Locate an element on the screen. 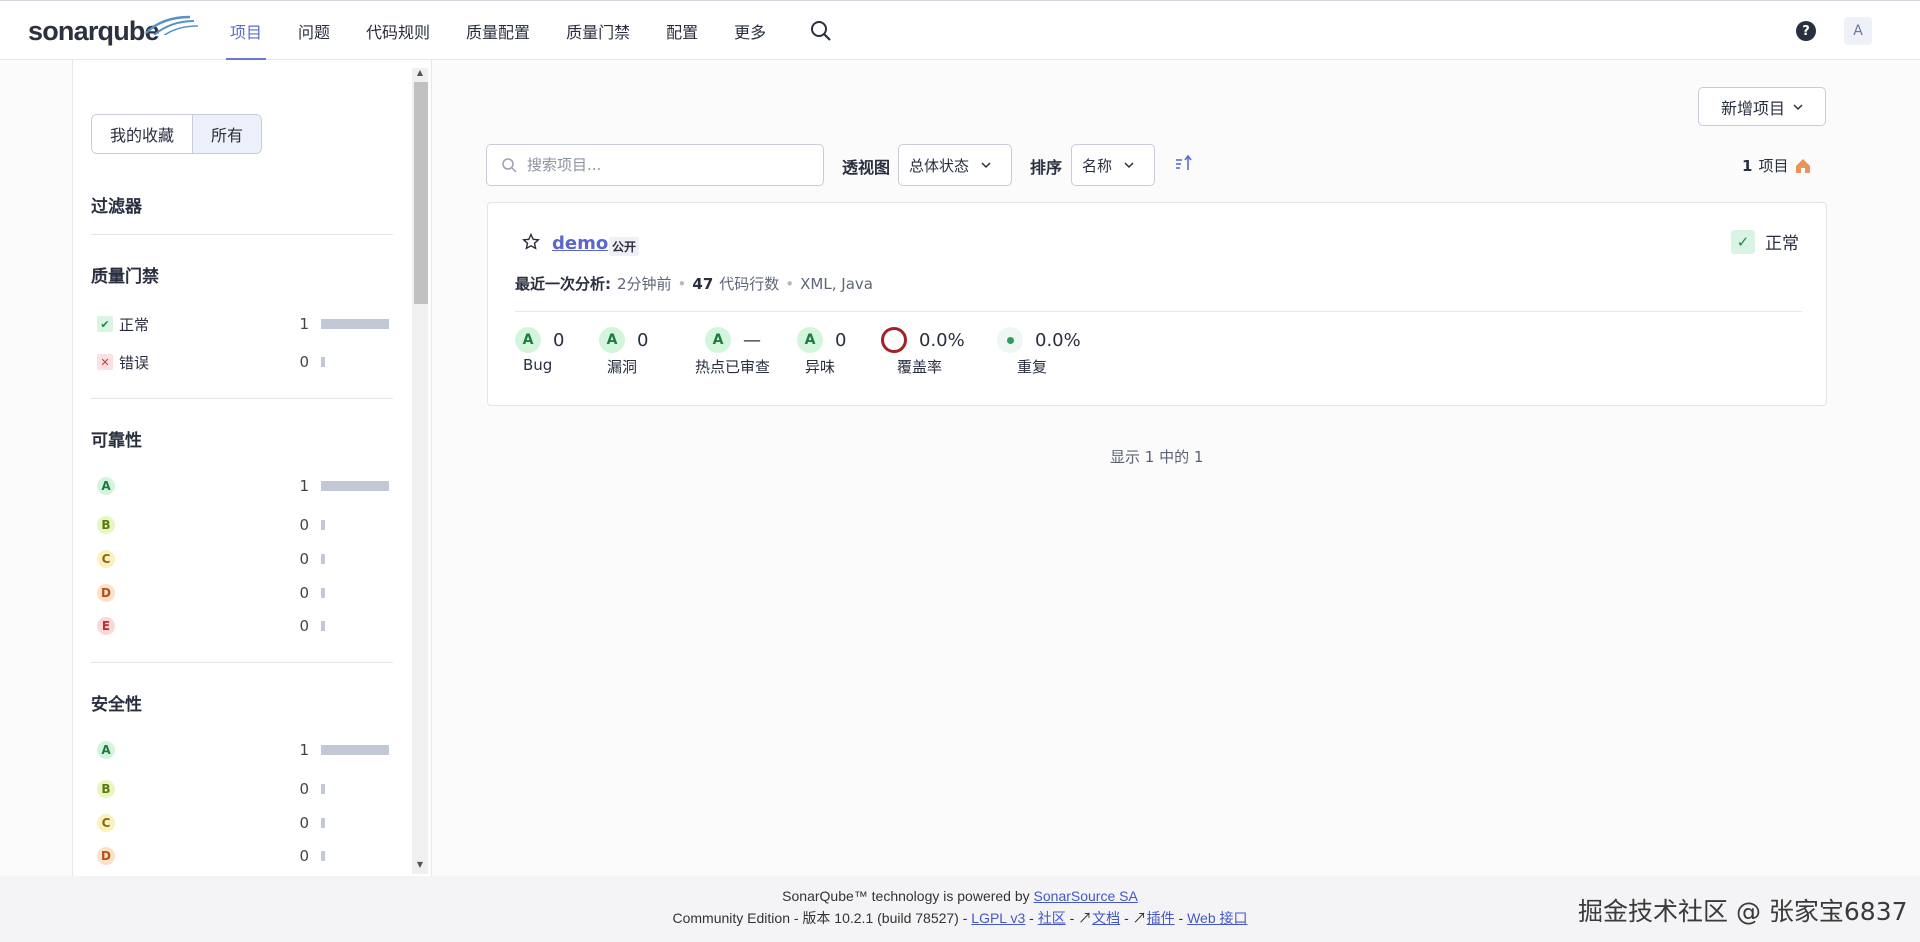 The width and height of the screenshot is (1920, 942). sonarsource-link: SonarSource SA is located at coordinates (1086, 896).